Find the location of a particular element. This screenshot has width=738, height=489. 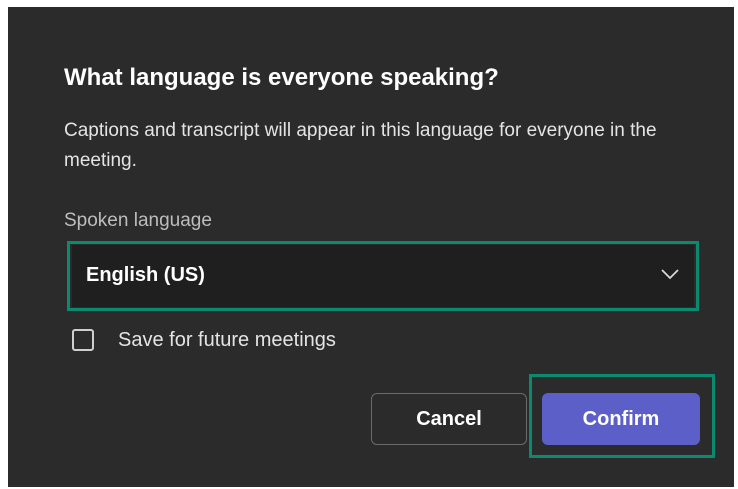

save-for-future-label: Save for future meetings is located at coordinates (227, 340).